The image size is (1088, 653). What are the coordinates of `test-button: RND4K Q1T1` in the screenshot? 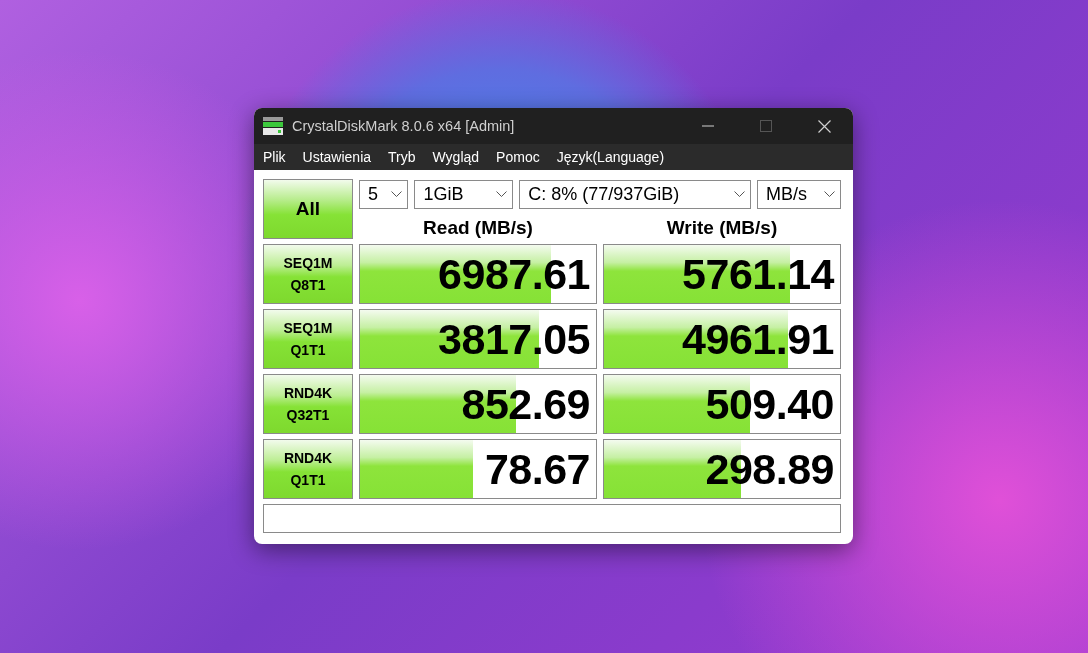 It's located at (308, 469).